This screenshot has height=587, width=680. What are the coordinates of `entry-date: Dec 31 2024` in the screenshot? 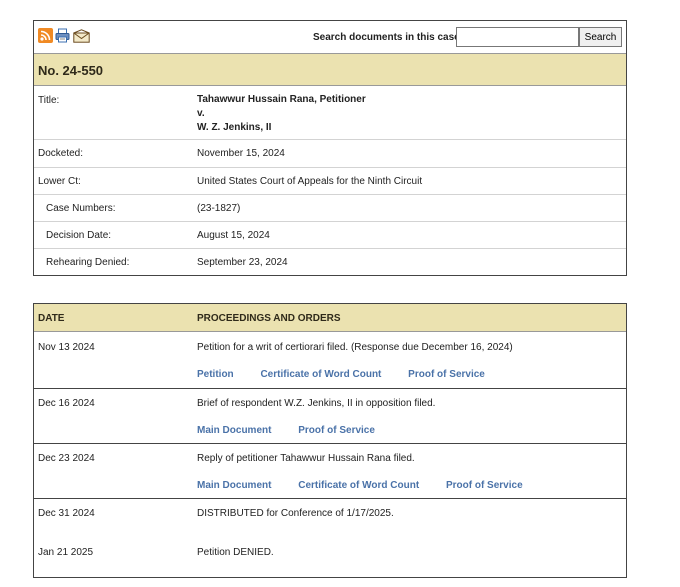 It's located at (66, 513).